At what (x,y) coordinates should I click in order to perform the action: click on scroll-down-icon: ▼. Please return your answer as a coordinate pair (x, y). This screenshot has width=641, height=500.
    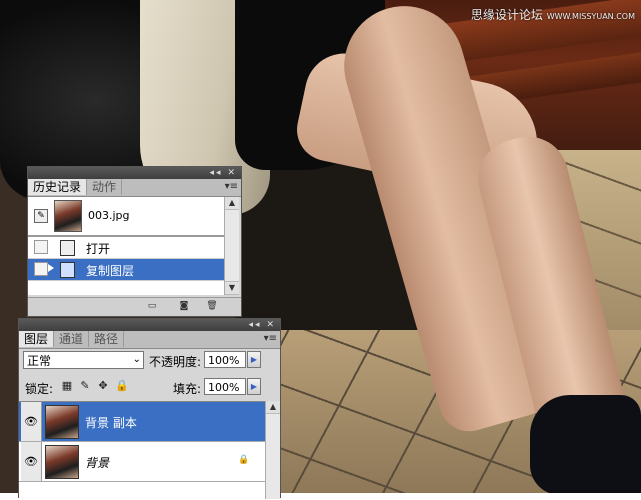
    Looking at the image, I should click on (232, 288).